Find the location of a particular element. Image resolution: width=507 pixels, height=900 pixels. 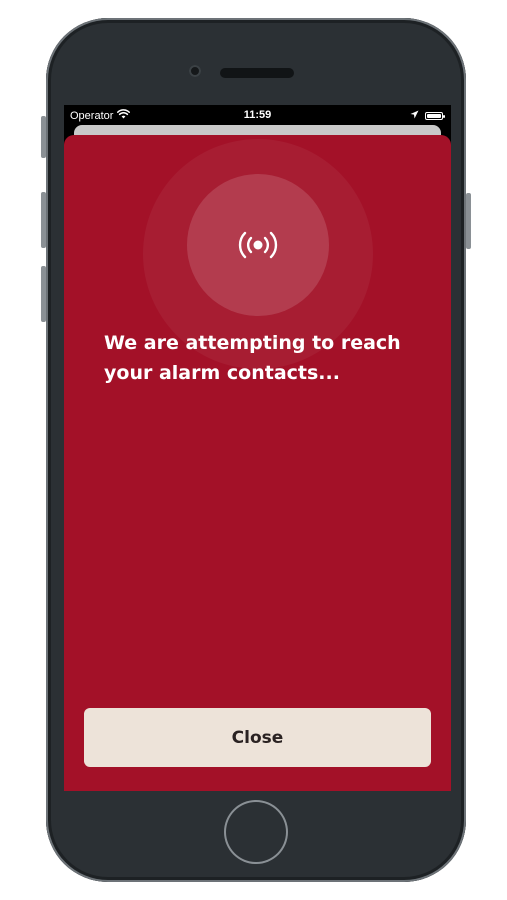

front-camera is located at coordinates (195, 71).